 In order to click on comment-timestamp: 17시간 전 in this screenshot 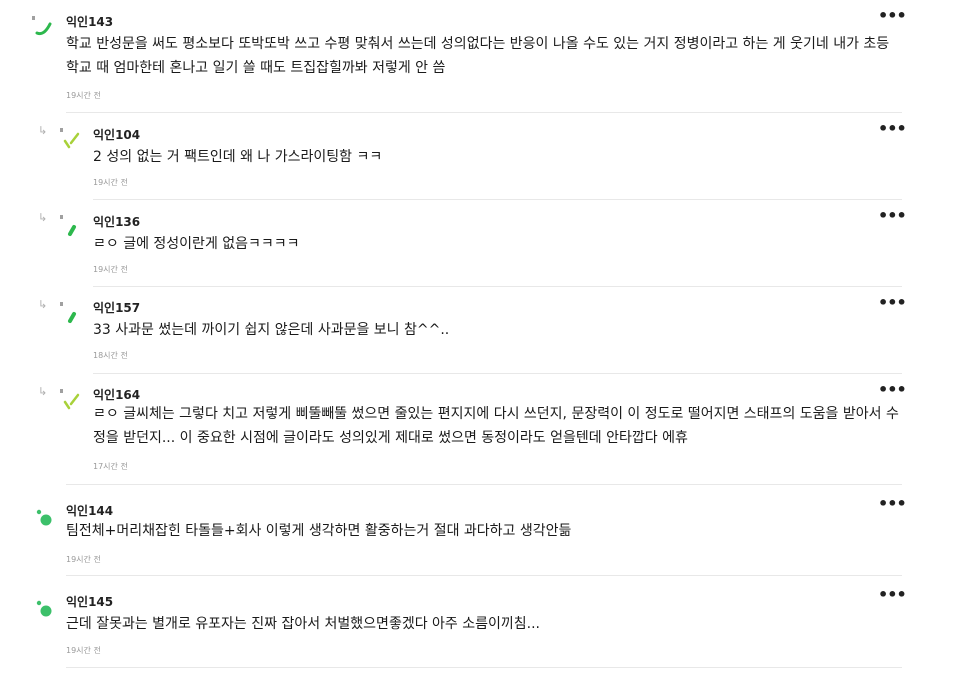, I will do `click(110, 466)`.